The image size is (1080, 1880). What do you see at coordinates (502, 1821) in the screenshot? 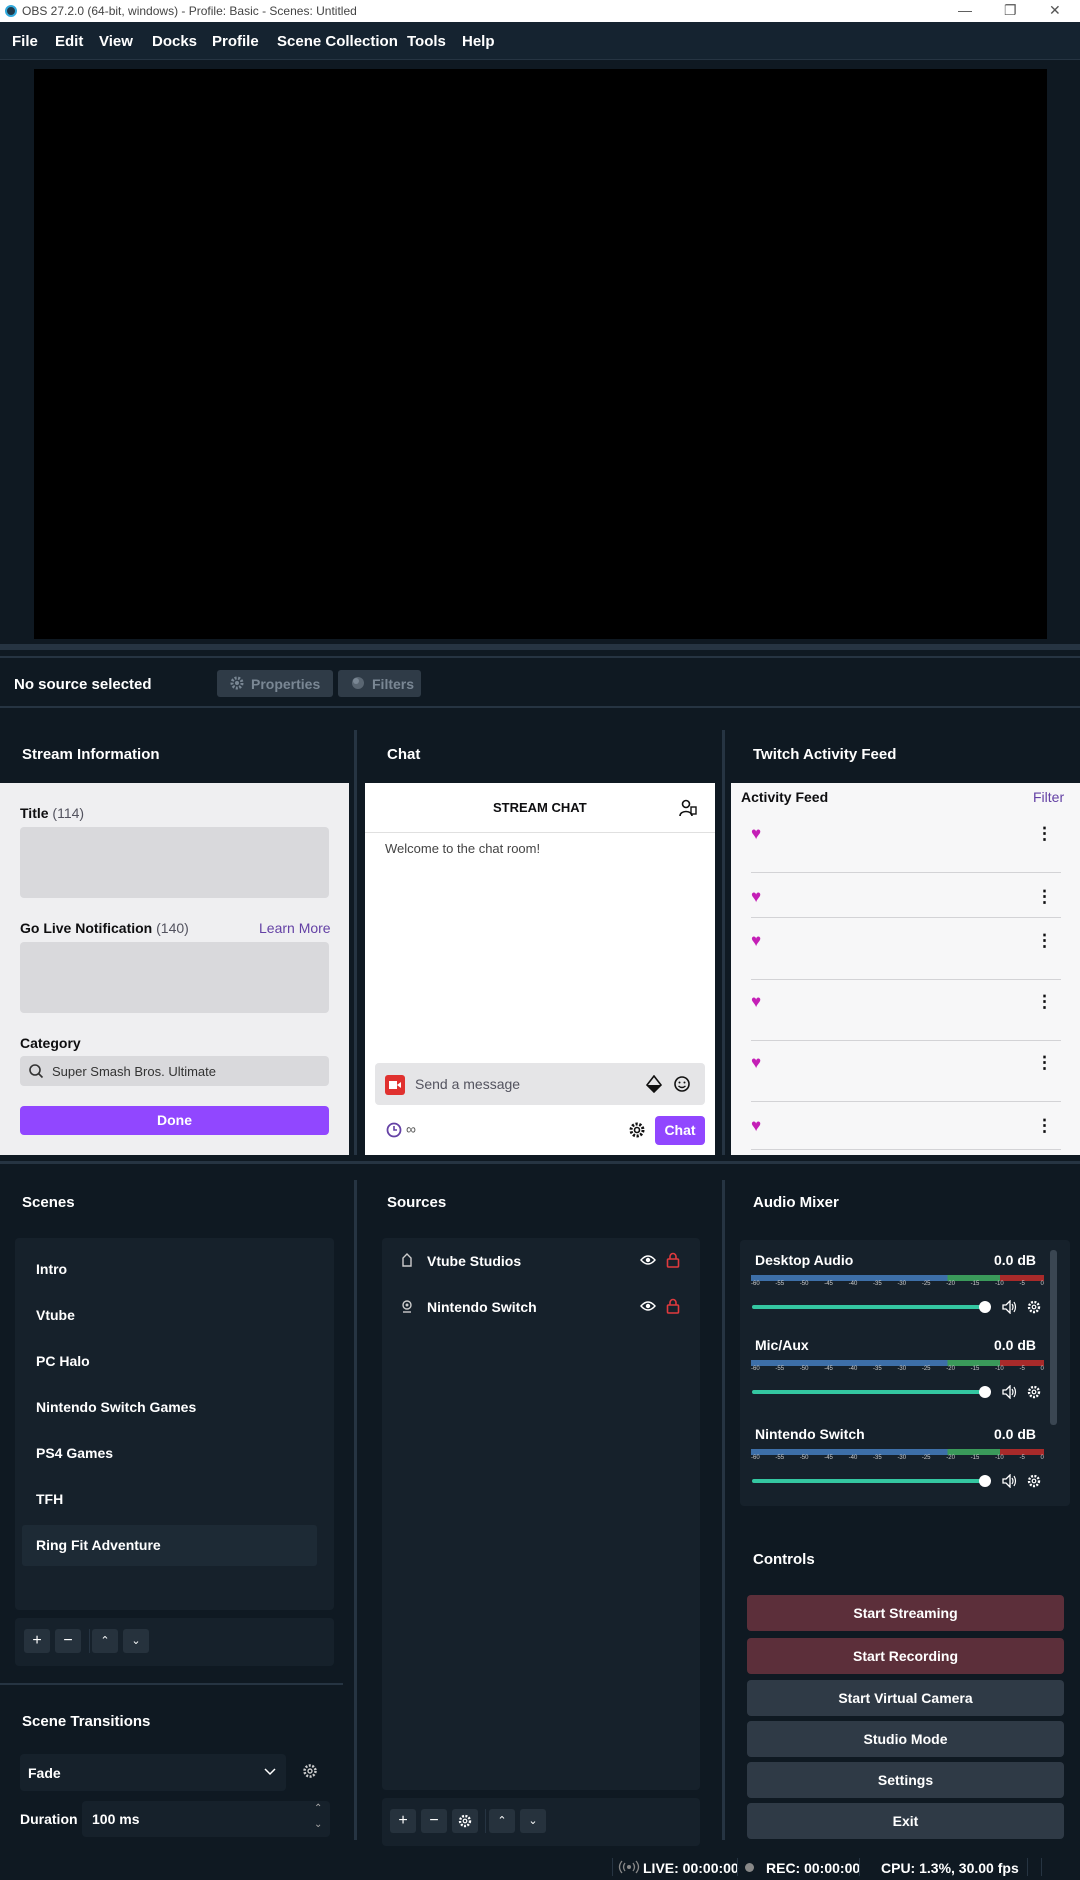
I see `source-move-up-button: ⌃` at bounding box center [502, 1821].